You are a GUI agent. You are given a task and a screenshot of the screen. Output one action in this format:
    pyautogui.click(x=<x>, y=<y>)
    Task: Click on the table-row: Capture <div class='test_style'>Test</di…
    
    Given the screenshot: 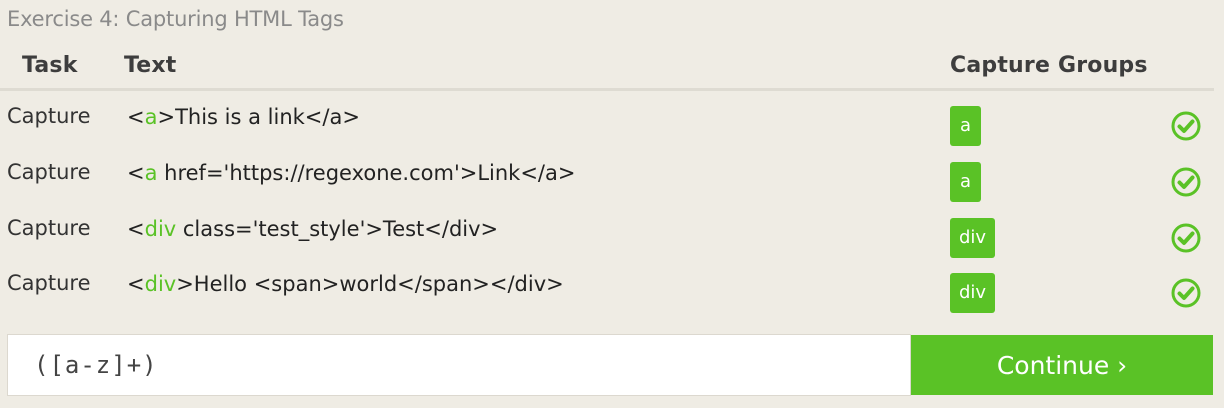 What is the action you would take?
    pyautogui.click(x=612, y=236)
    